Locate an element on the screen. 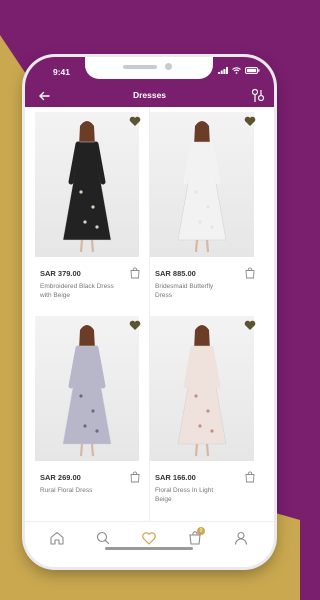  home-indicator is located at coordinates (149, 548).